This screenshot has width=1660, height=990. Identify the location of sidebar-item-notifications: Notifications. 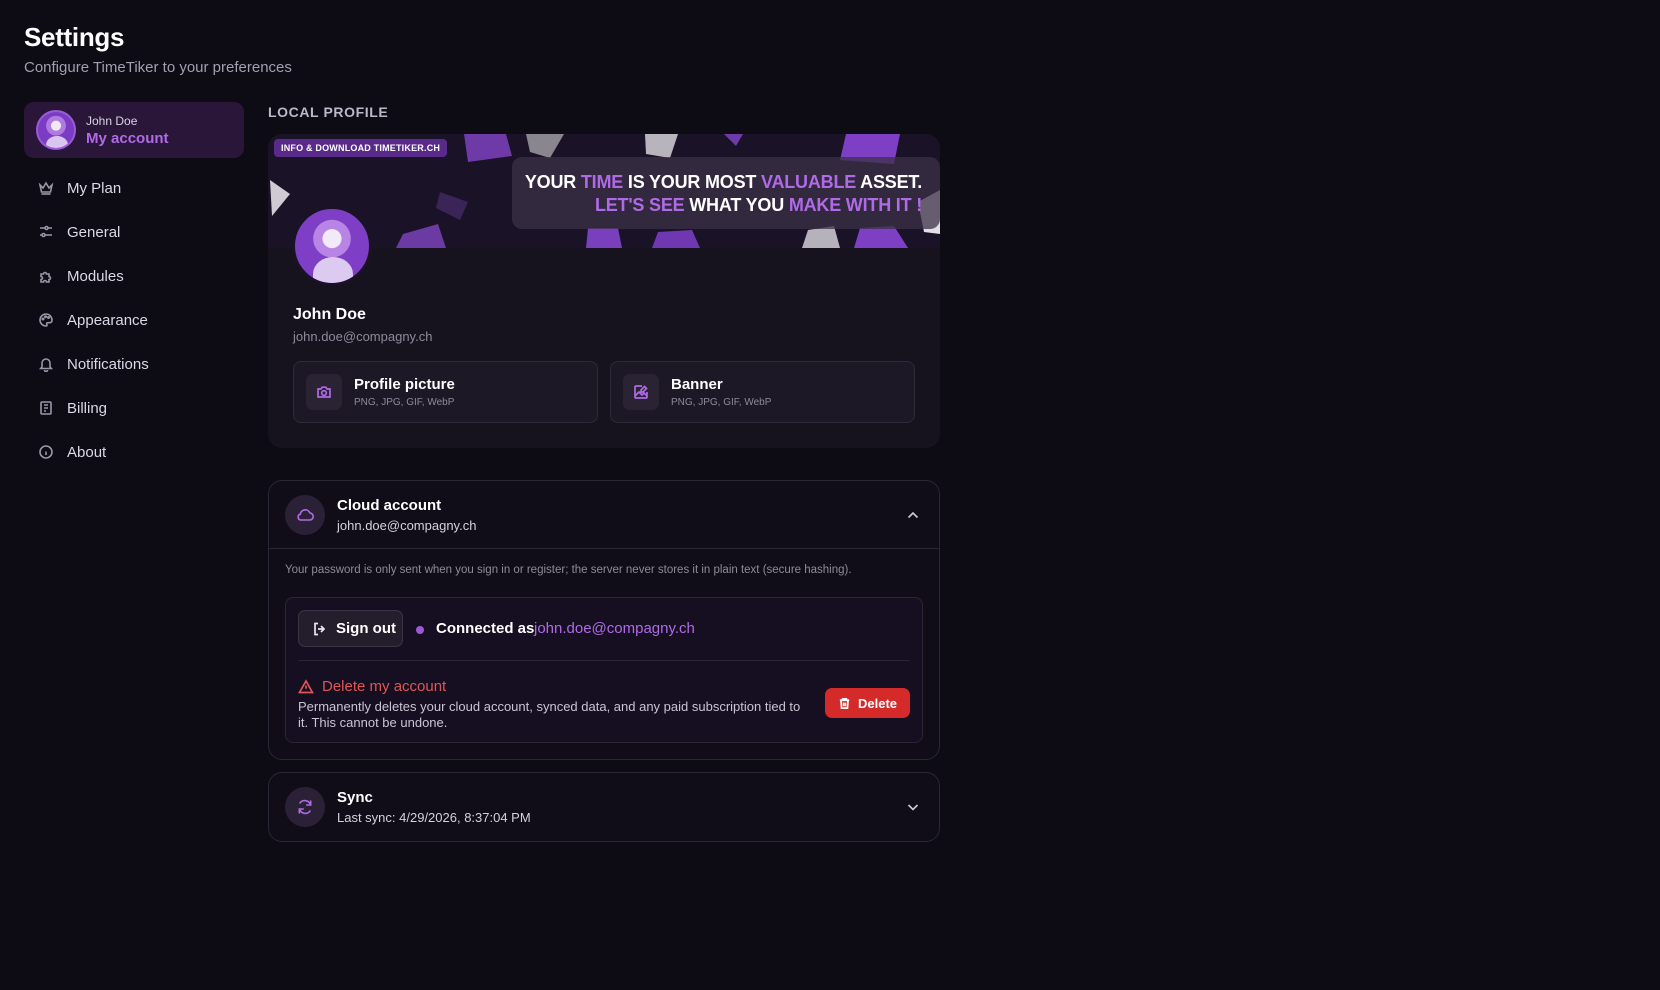
(134, 364).